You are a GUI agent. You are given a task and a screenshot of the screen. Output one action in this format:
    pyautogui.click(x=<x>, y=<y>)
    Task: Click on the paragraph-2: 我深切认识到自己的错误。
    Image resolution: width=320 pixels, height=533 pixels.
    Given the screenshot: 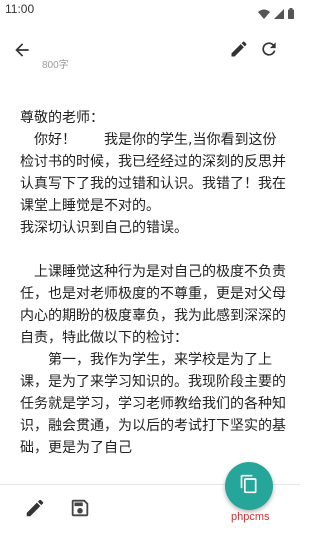 What is the action you would take?
    pyautogui.click(x=104, y=228)
    